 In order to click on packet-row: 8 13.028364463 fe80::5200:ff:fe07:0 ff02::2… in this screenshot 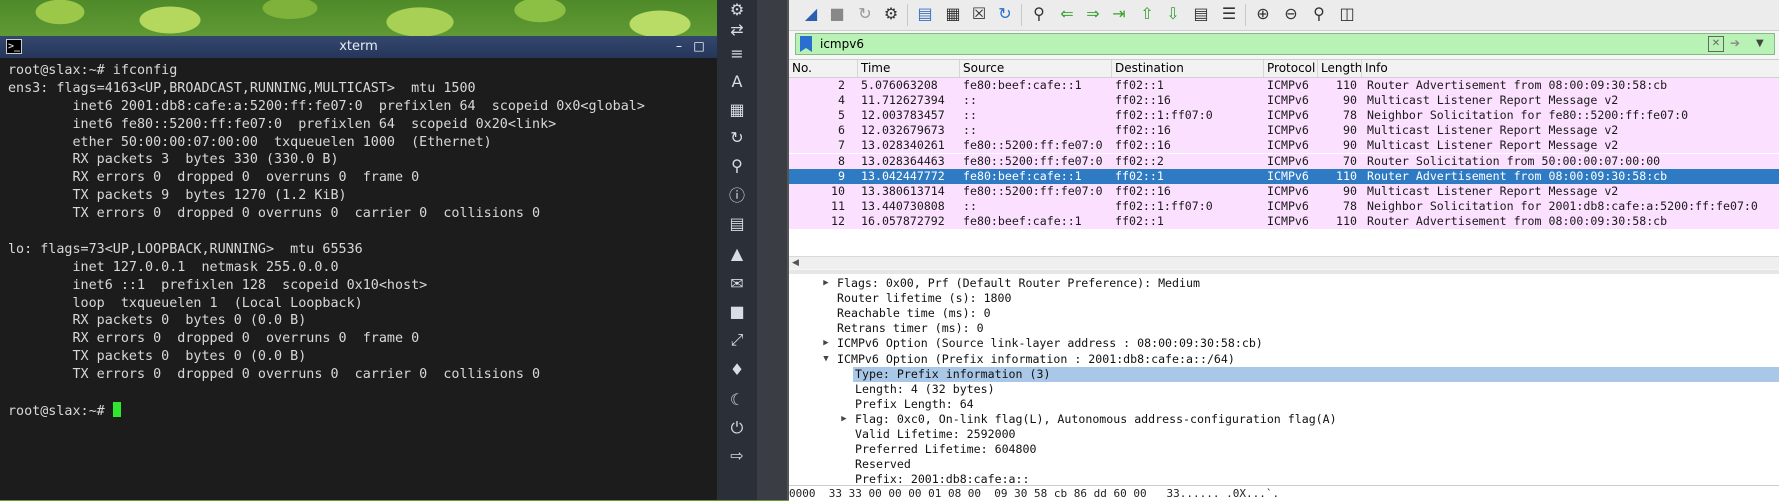, I will do `click(1284, 161)`.